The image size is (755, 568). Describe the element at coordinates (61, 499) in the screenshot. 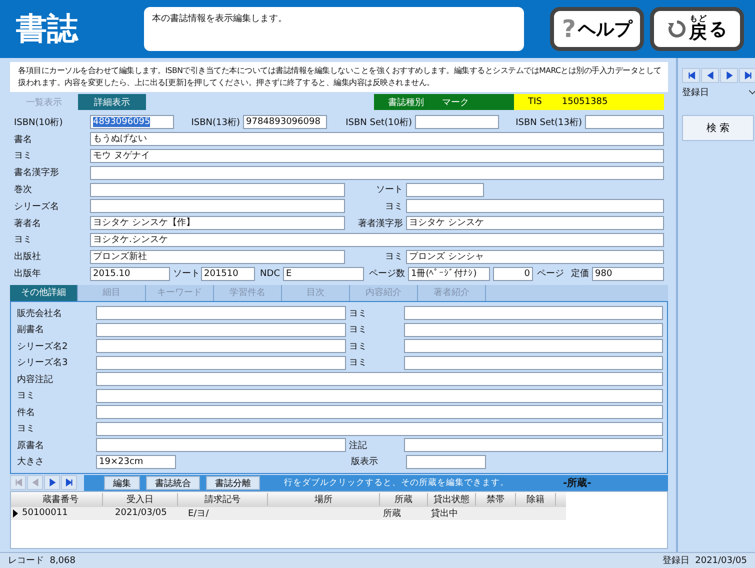

I see `column-header: 蔵書番号` at that location.